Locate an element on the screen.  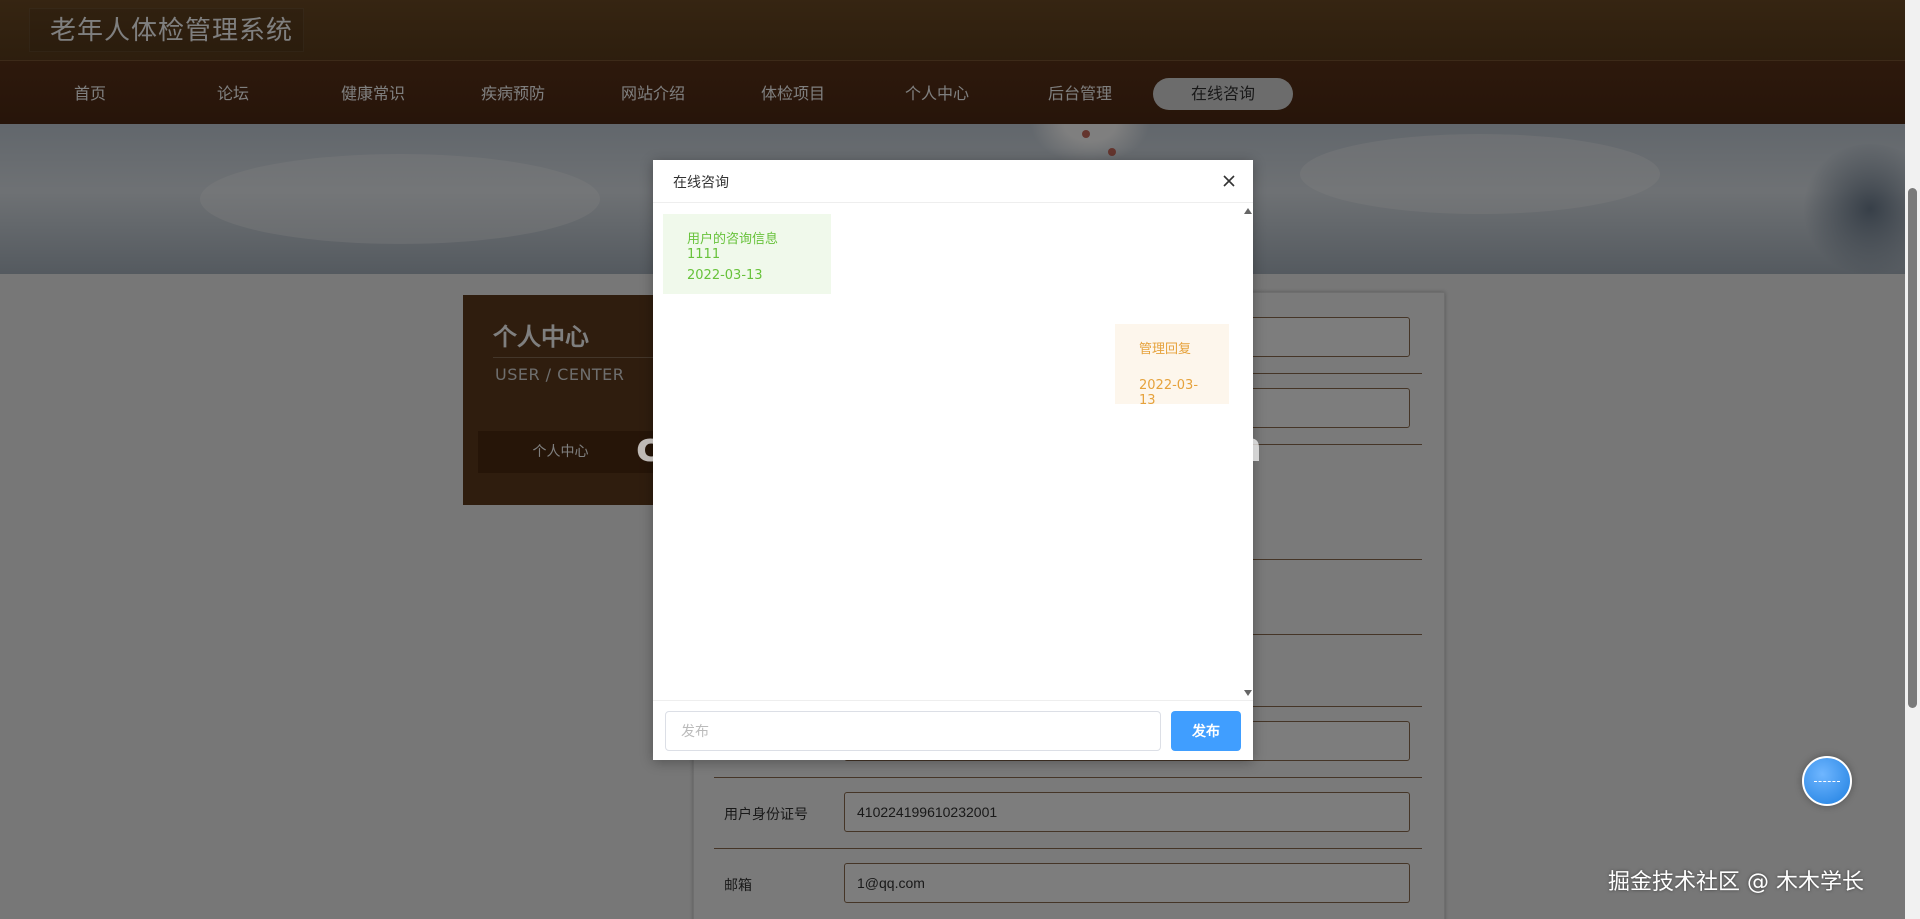
admin-reply-text: 管理回复 is located at coordinates (1165, 349).